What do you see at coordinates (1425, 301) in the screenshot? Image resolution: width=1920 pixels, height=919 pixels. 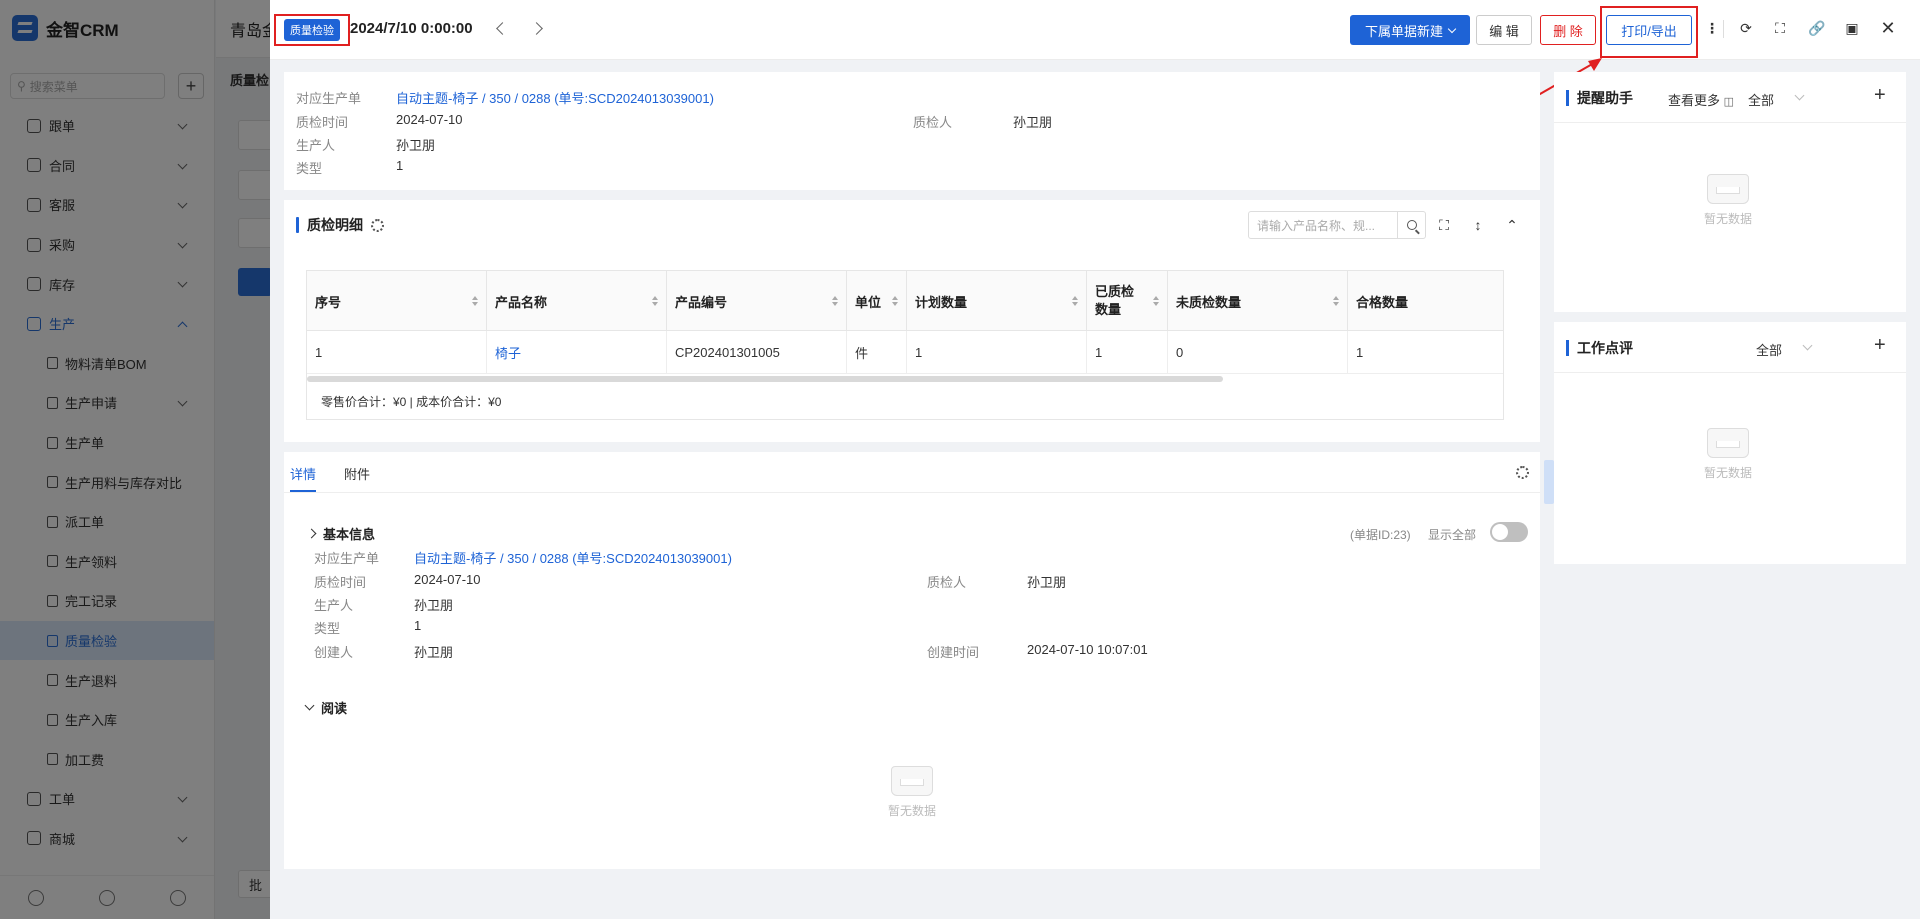 I see `column-header: 合格数量` at bounding box center [1425, 301].